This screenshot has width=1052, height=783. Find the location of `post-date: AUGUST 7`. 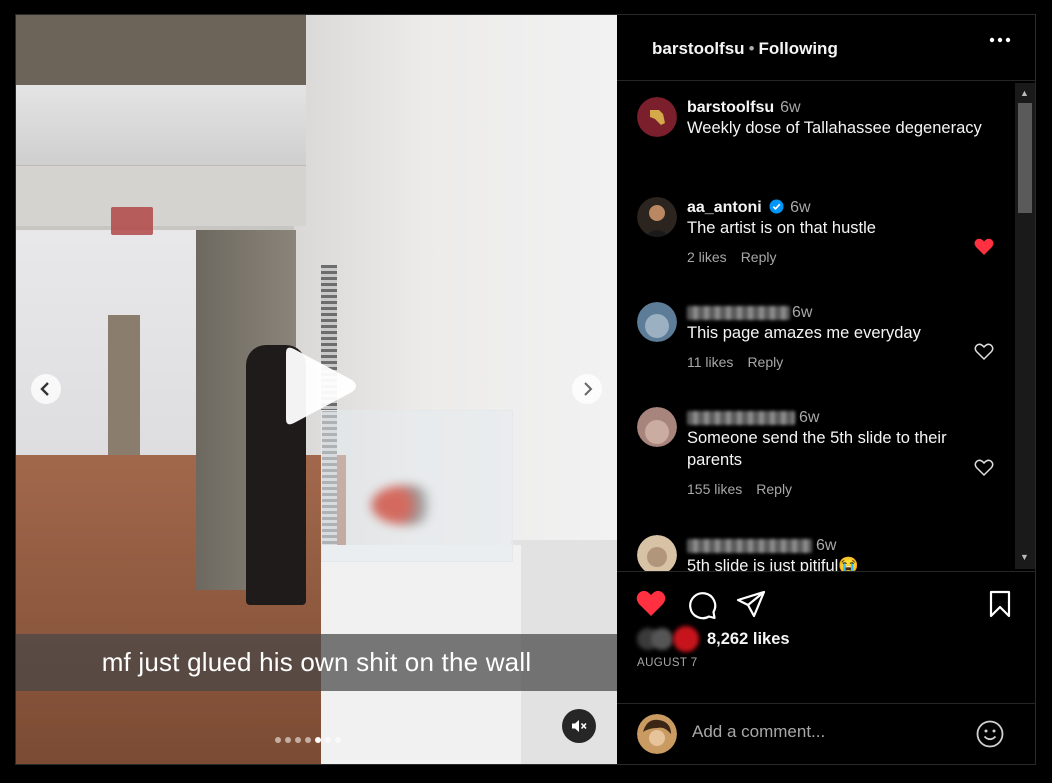

post-date: AUGUST 7 is located at coordinates (667, 663).